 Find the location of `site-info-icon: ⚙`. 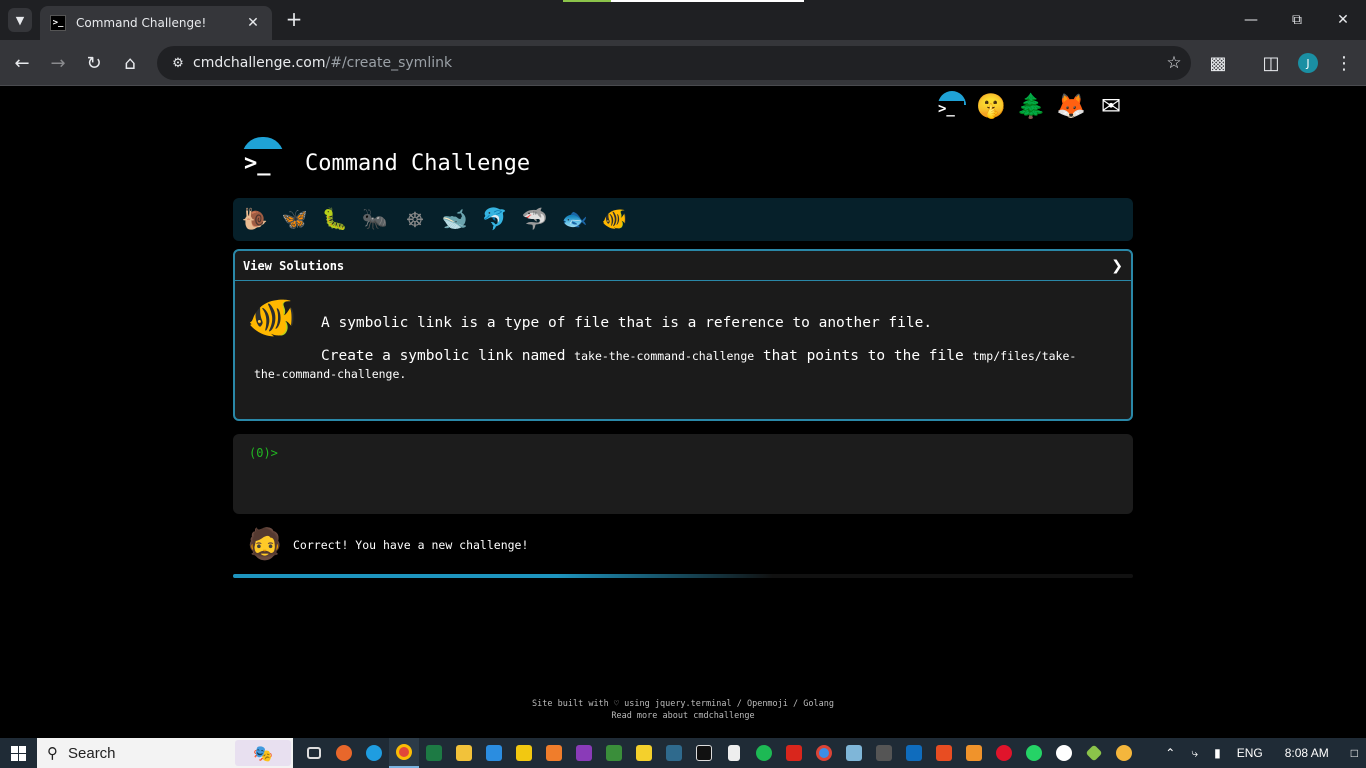

site-info-icon: ⚙ is located at coordinates (178, 63).